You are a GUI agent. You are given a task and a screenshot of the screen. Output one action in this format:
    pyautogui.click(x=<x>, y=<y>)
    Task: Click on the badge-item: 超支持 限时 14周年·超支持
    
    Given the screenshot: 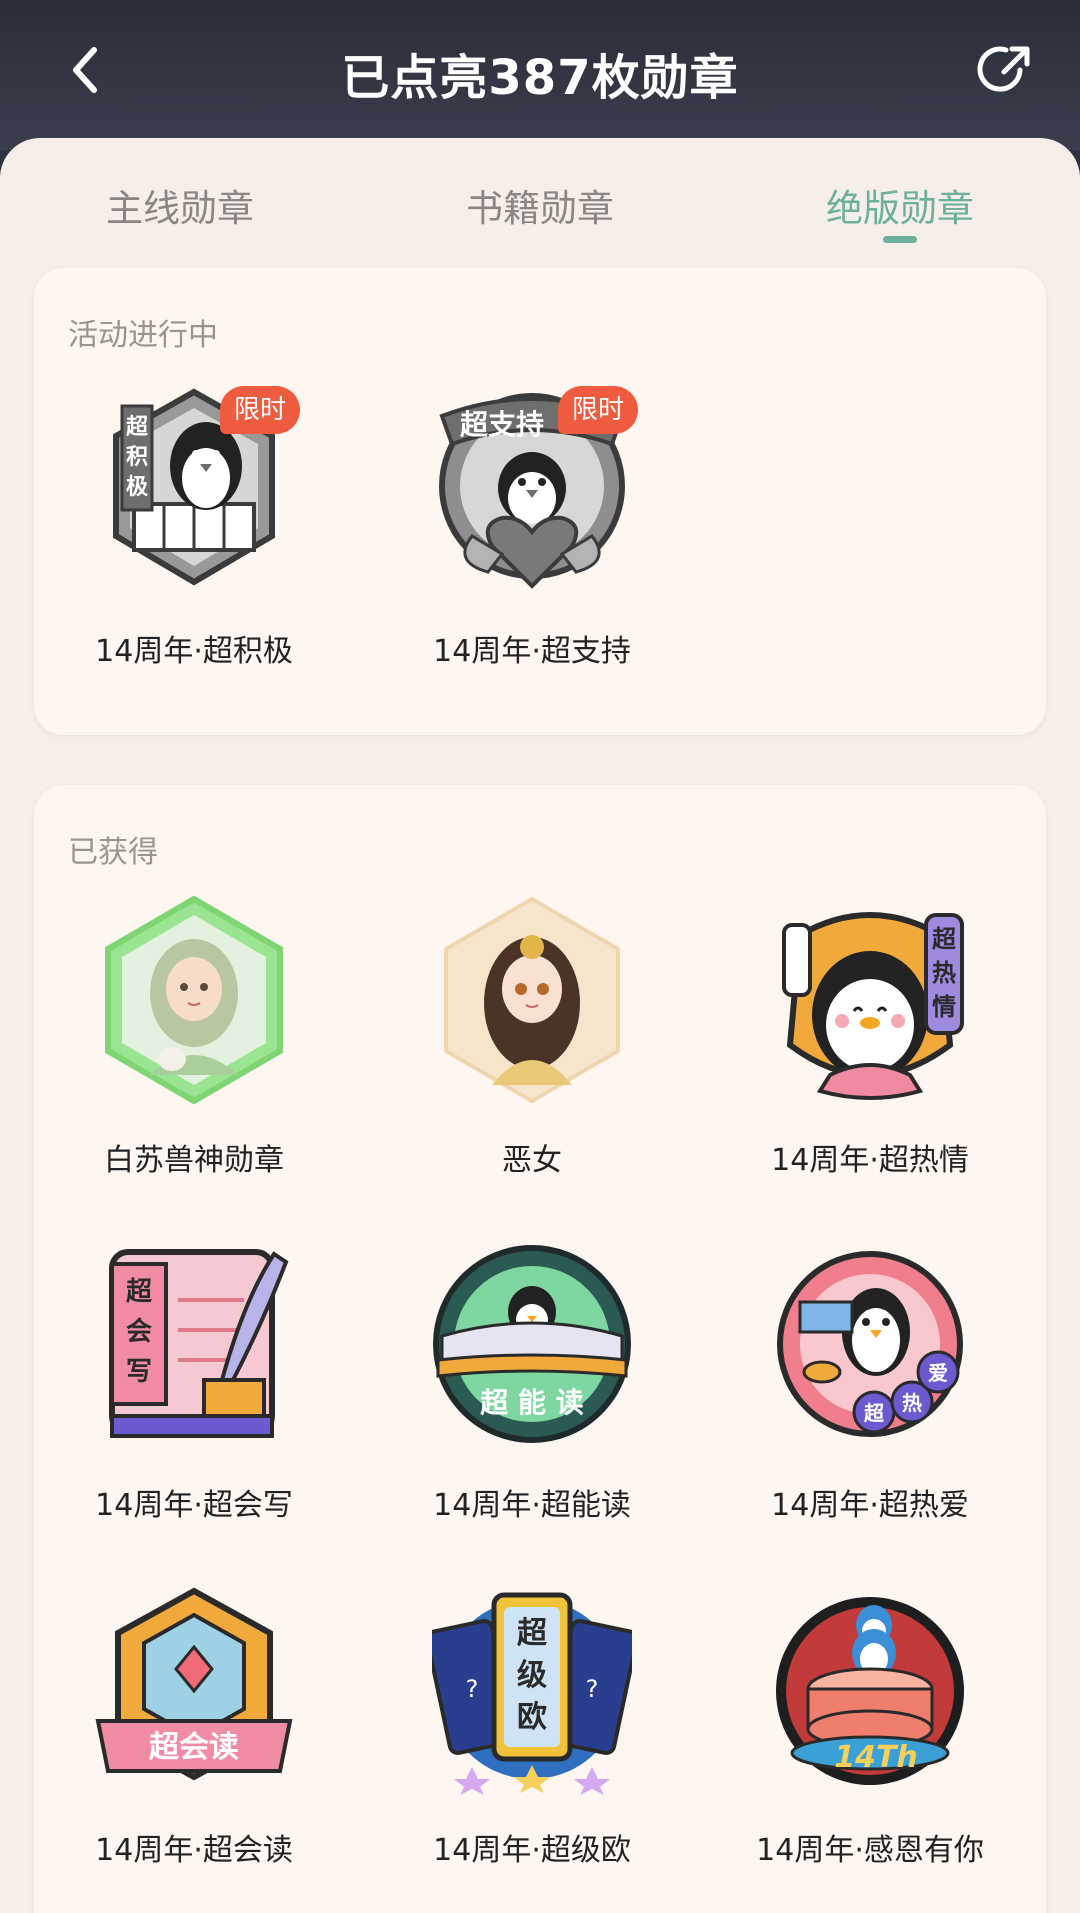 What is the action you would take?
    pyautogui.click(x=532, y=551)
    